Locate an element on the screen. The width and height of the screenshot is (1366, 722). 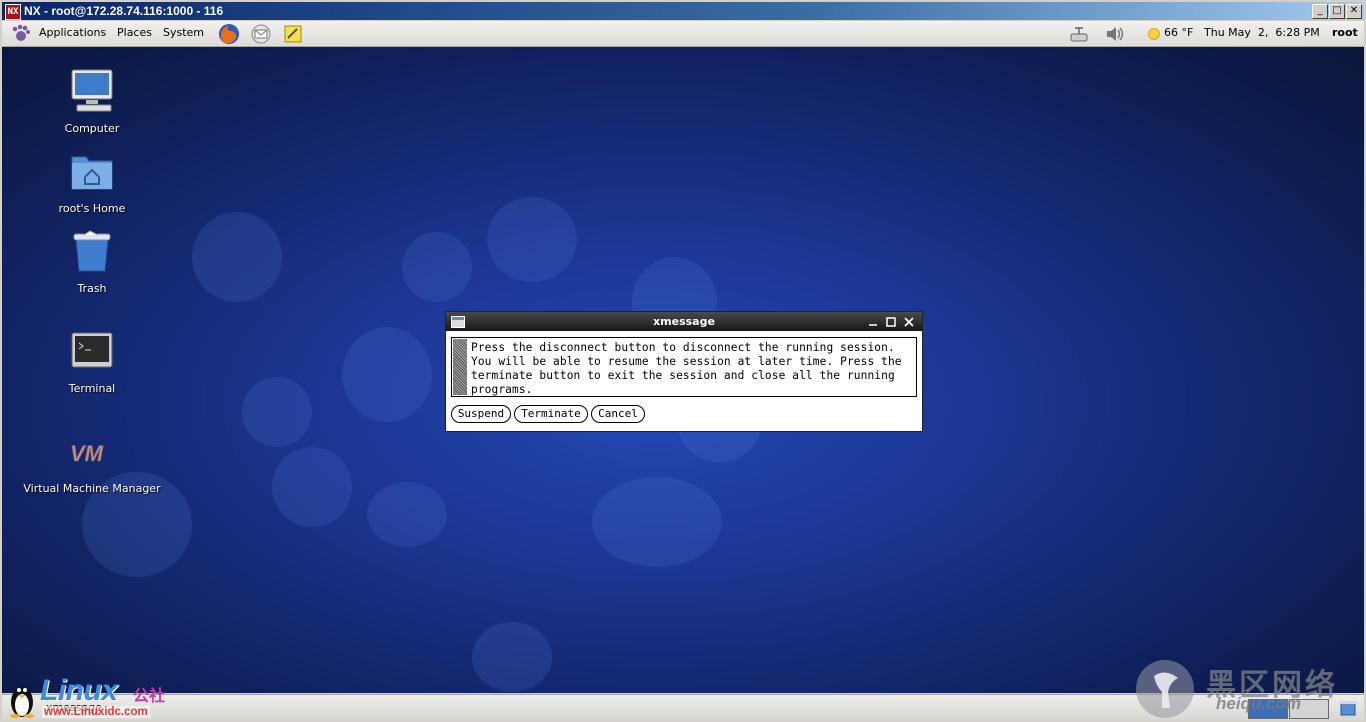
menu-applications: Applications is located at coordinates (72, 32).